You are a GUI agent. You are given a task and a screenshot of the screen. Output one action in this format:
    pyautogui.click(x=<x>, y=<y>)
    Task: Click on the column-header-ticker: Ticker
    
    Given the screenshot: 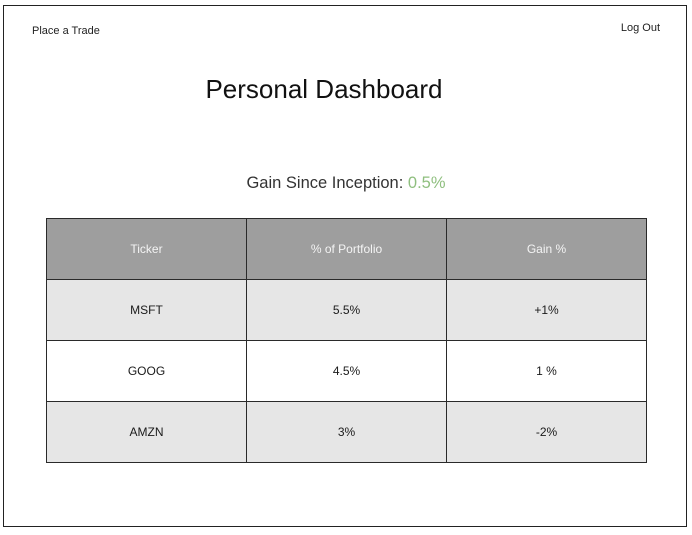 What is the action you would take?
    pyautogui.click(x=146, y=249)
    